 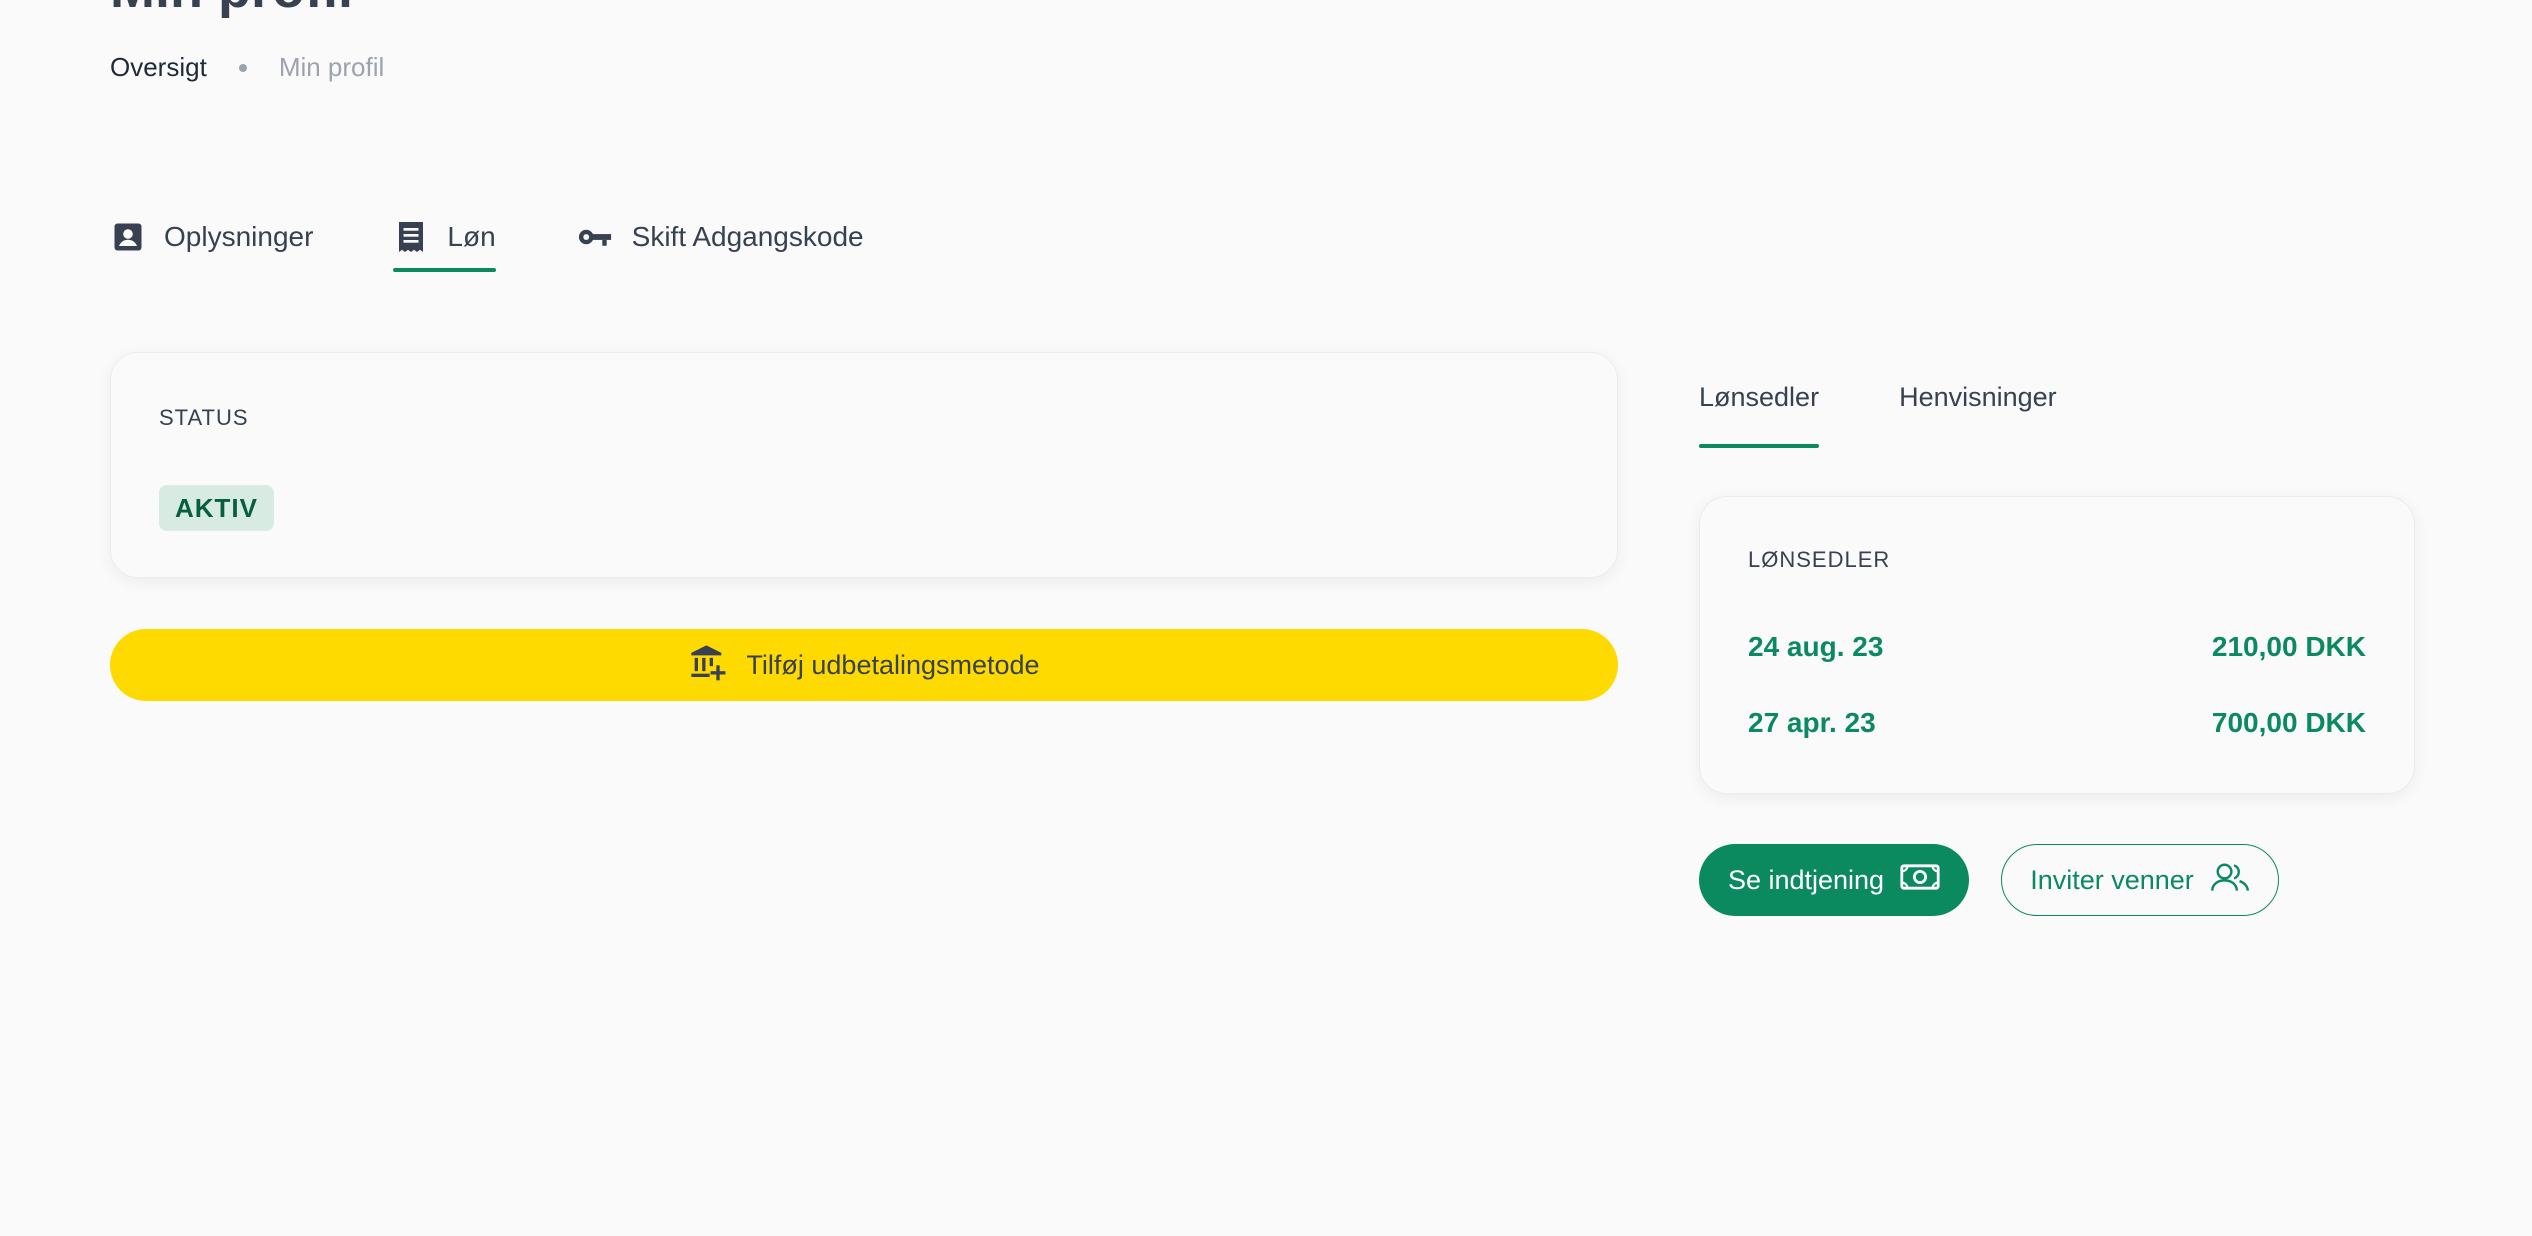 I want to click on tab-label: Skift Adgangskode, so click(x=747, y=236).